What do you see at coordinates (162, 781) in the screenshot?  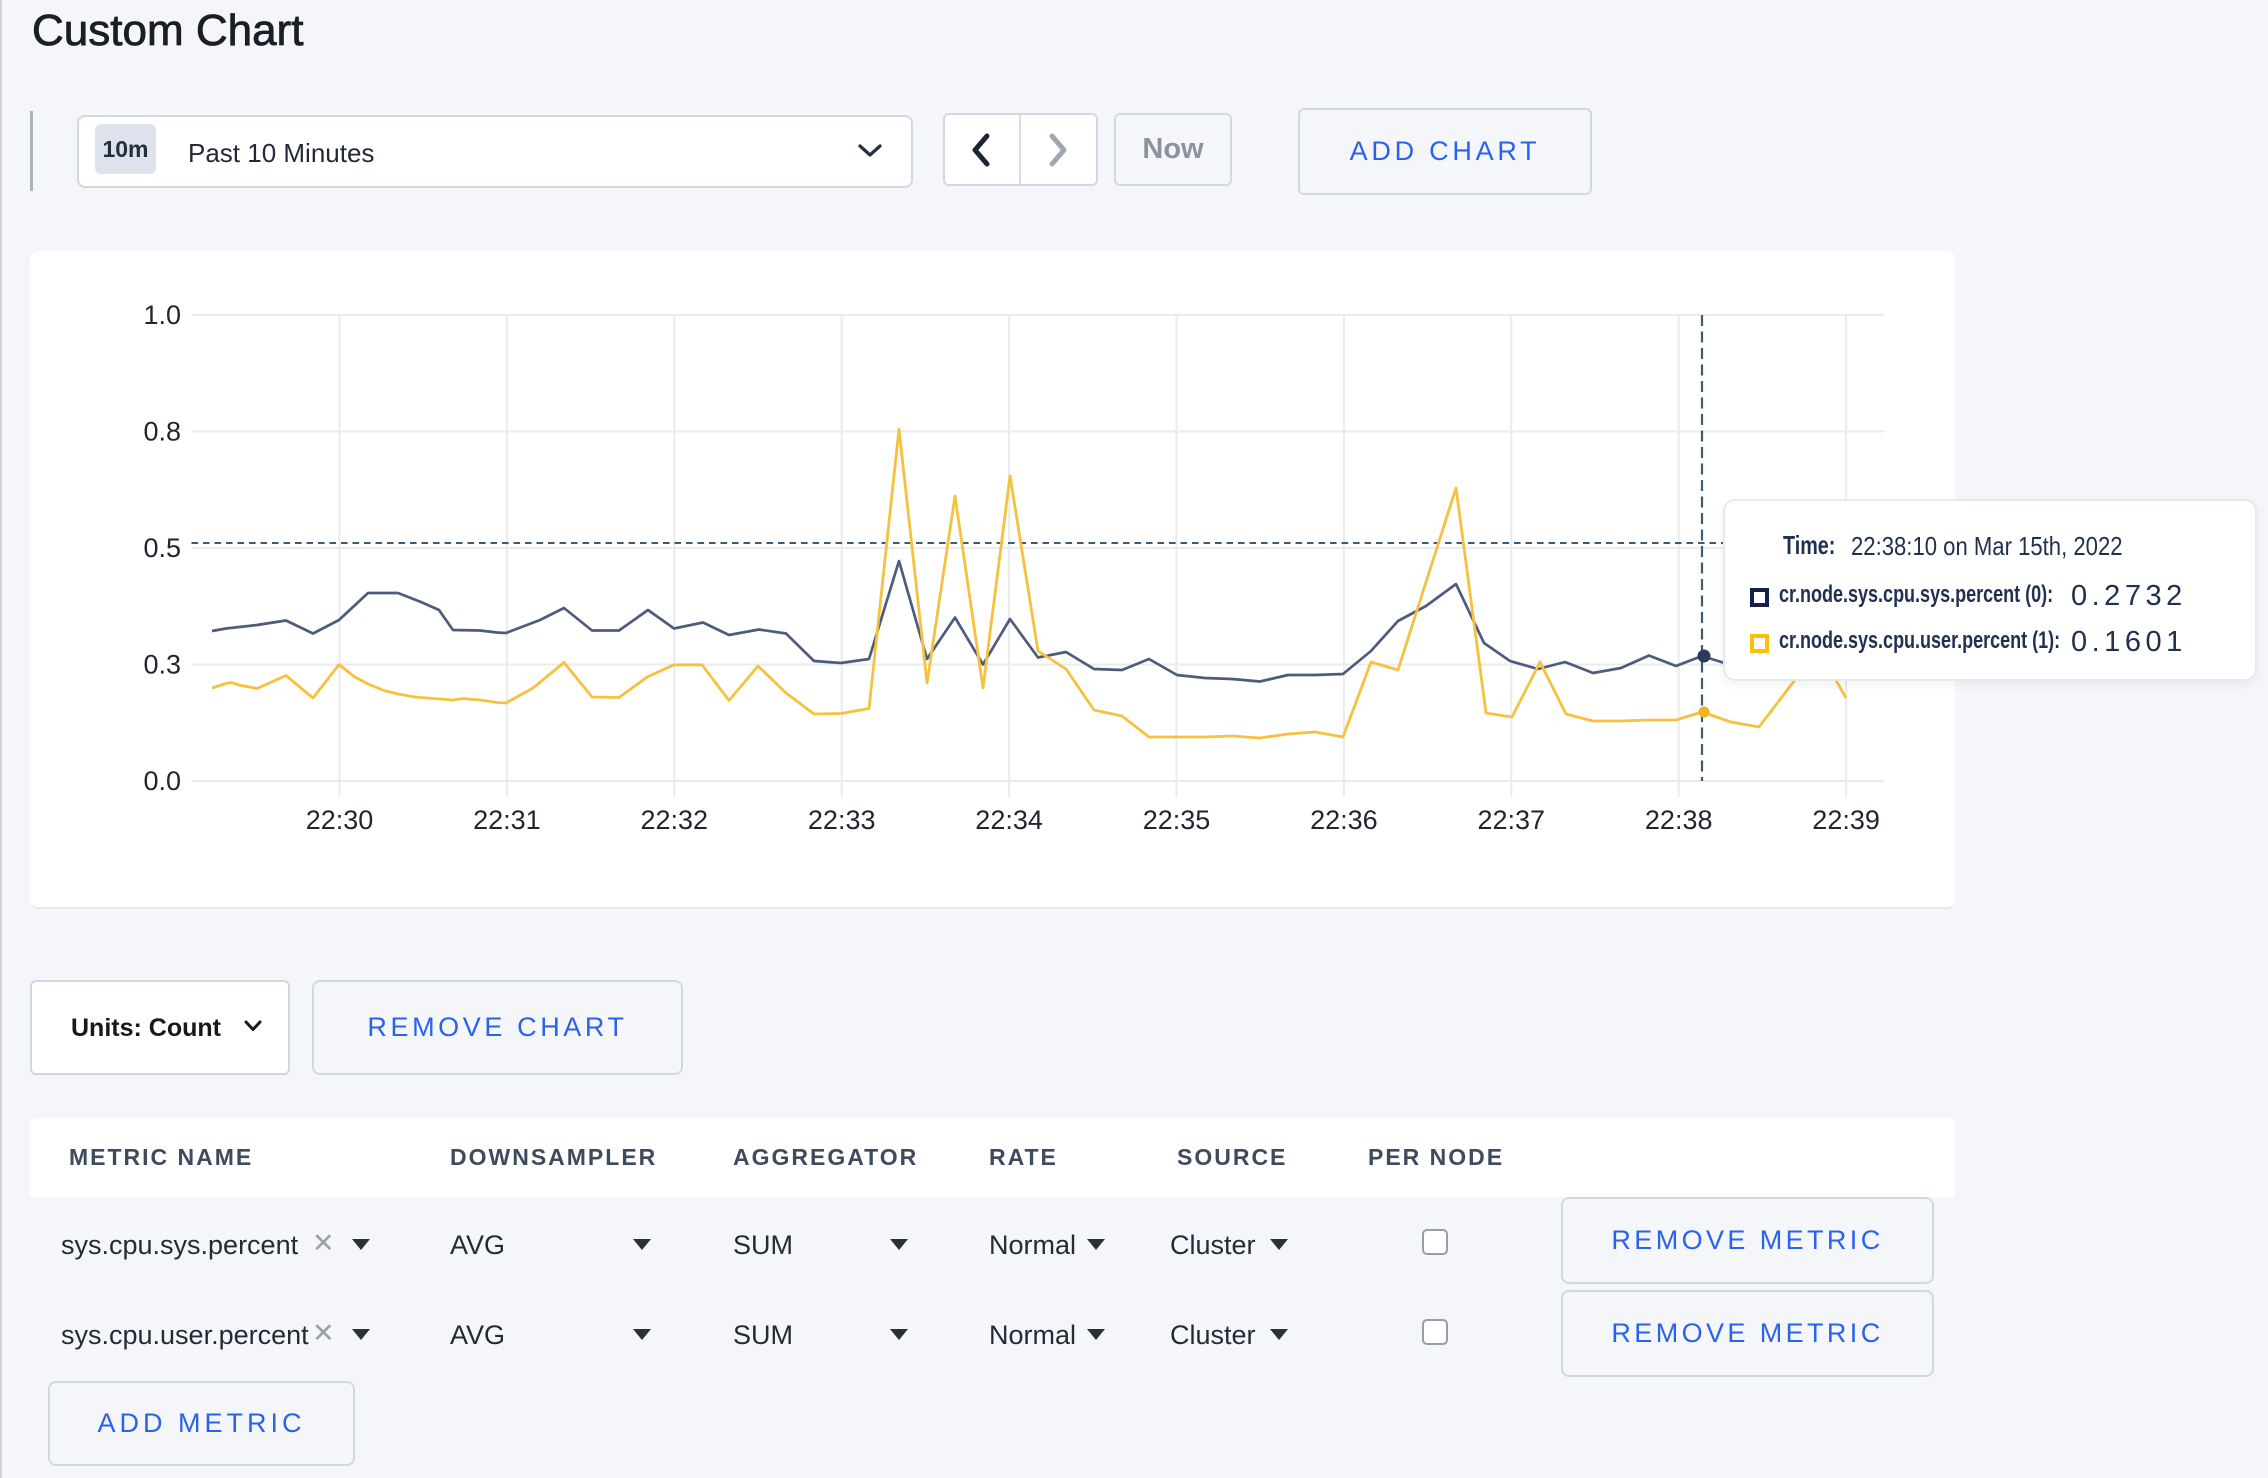 I see `svg-text: 0.0` at bounding box center [162, 781].